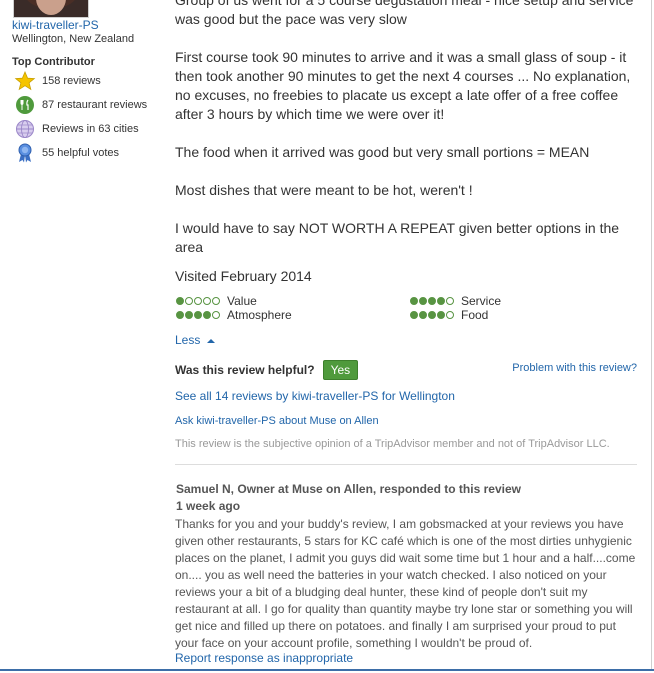 Image resolution: width=654 pixels, height=673 pixels. I want to click on reviewer-stat-reviews: 158 reviews, so click(57, 81).